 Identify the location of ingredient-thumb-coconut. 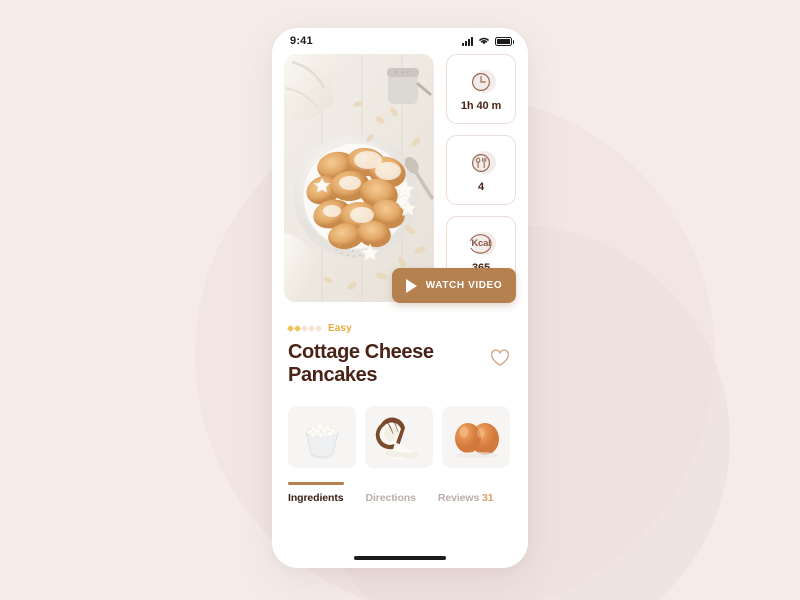
(399, 436).